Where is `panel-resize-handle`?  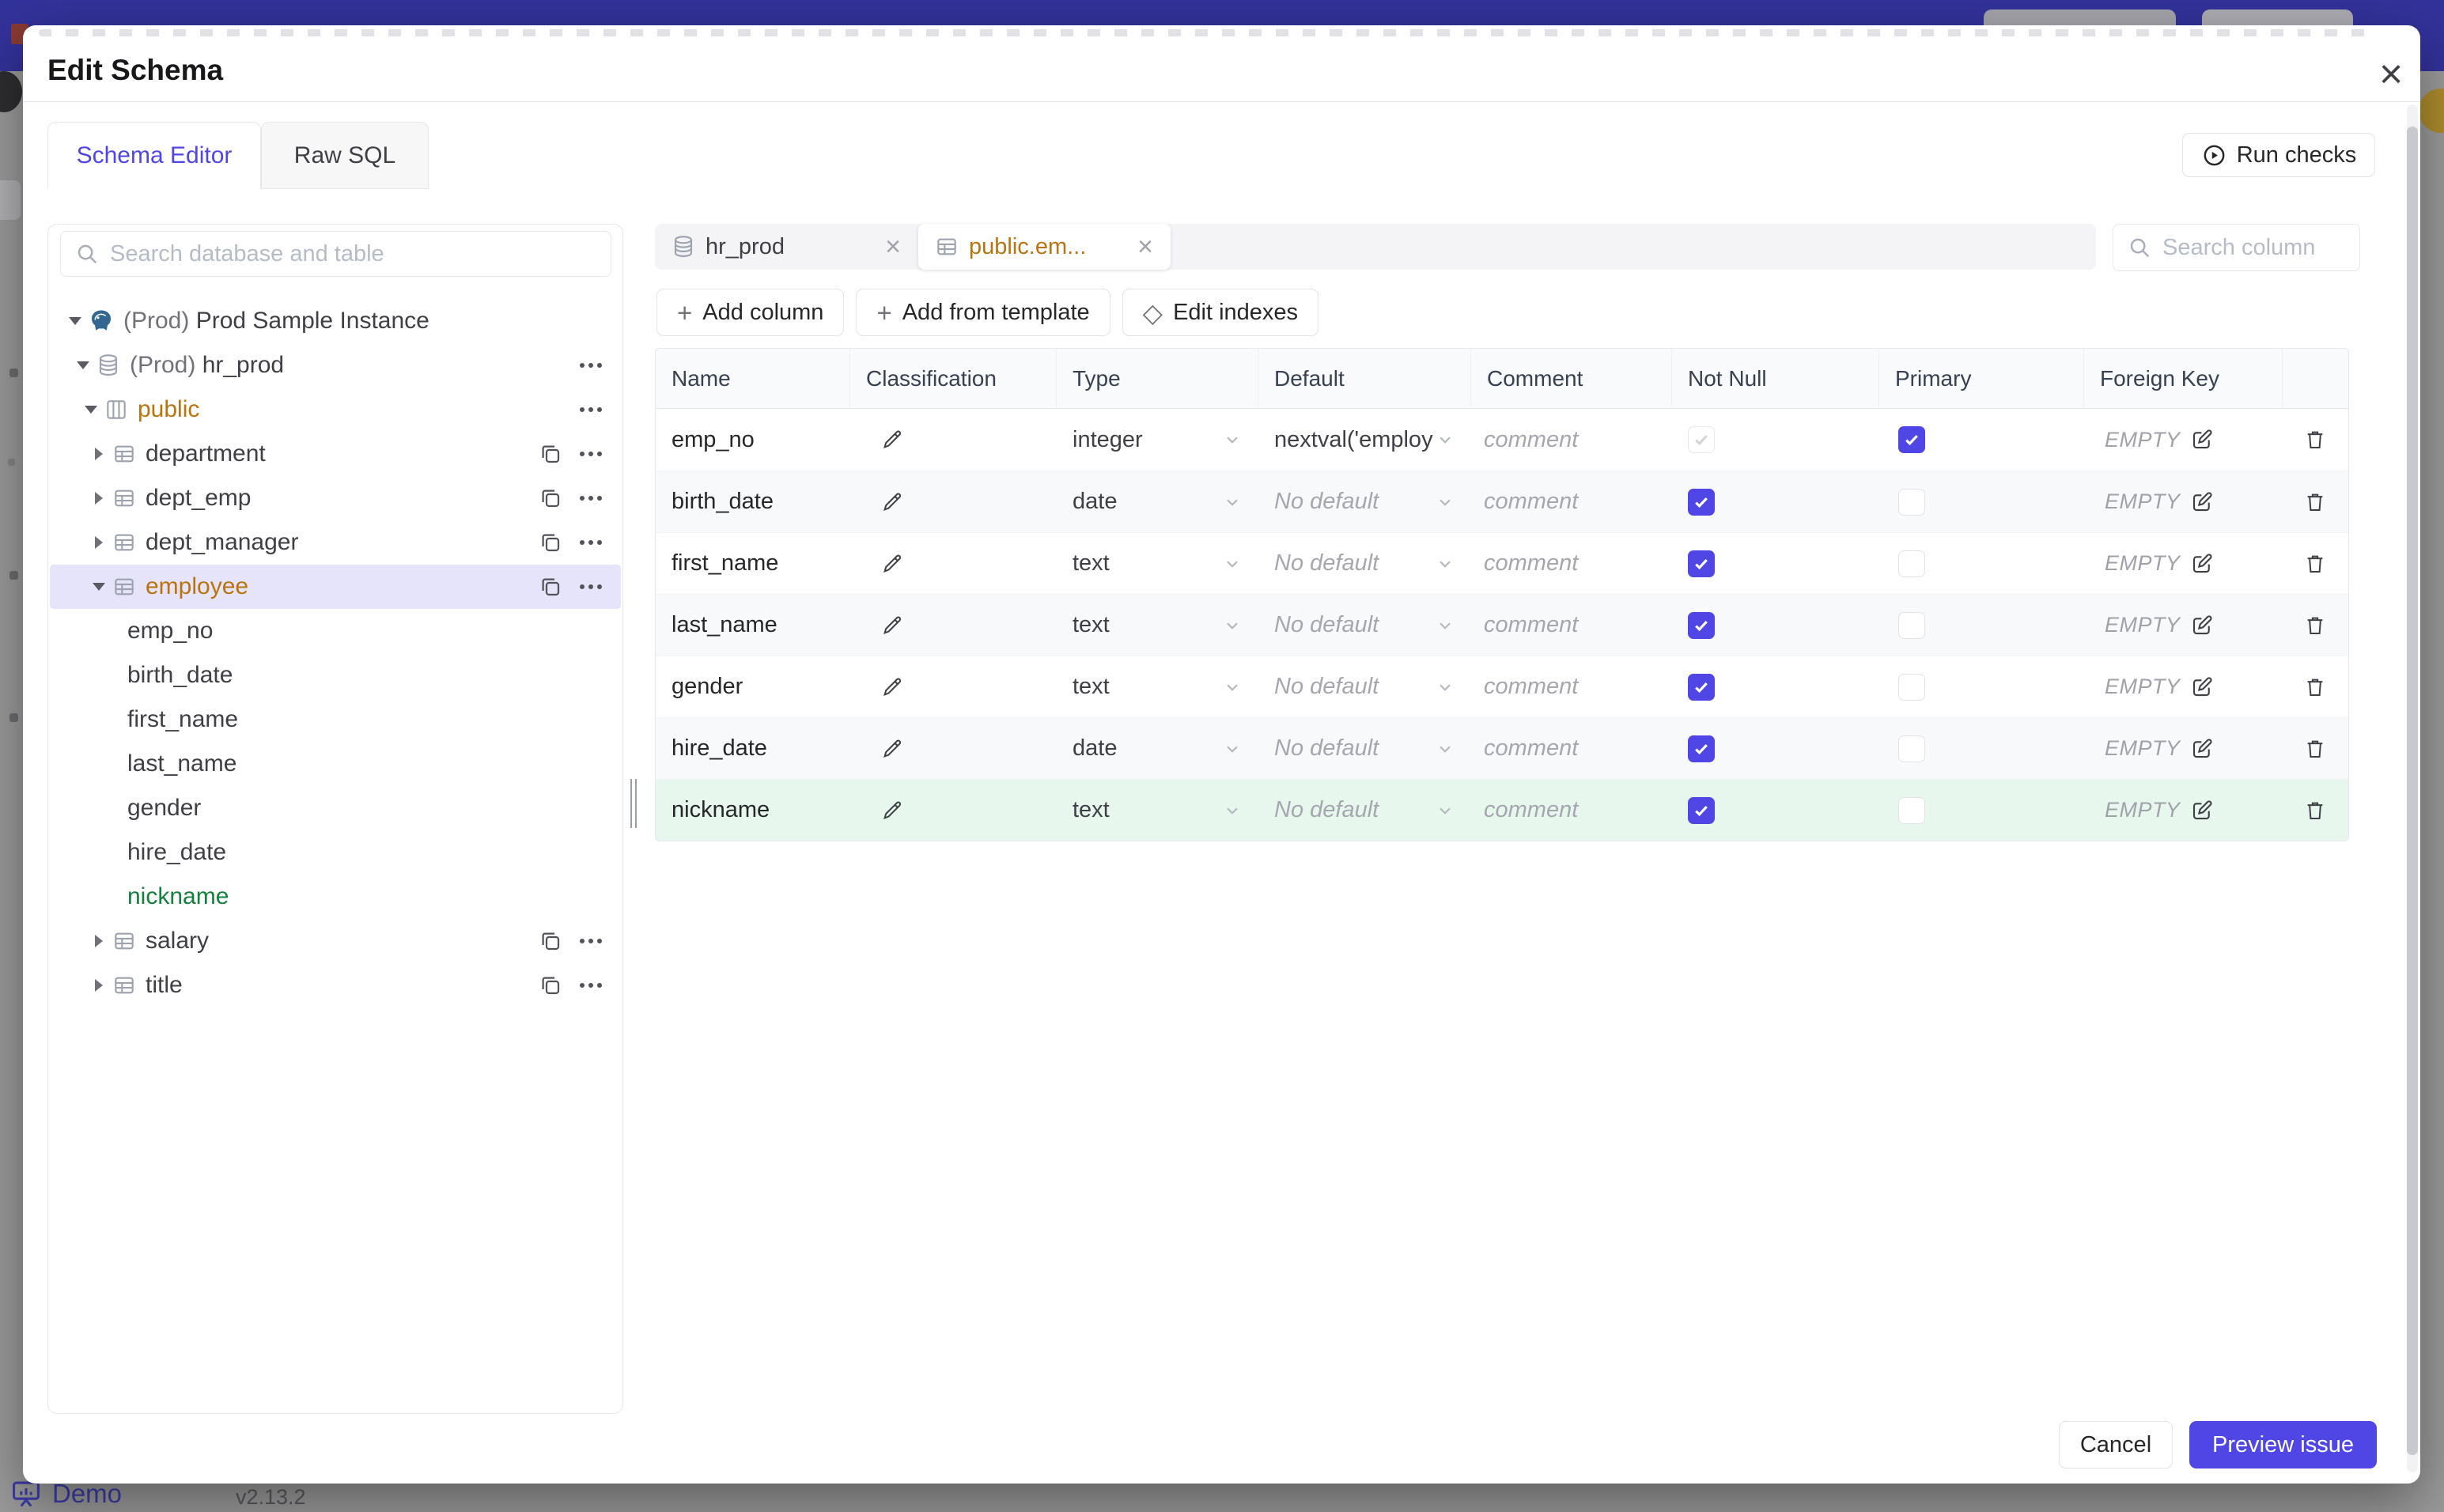
panel-resize-handle is located at coordinates (634, 804).